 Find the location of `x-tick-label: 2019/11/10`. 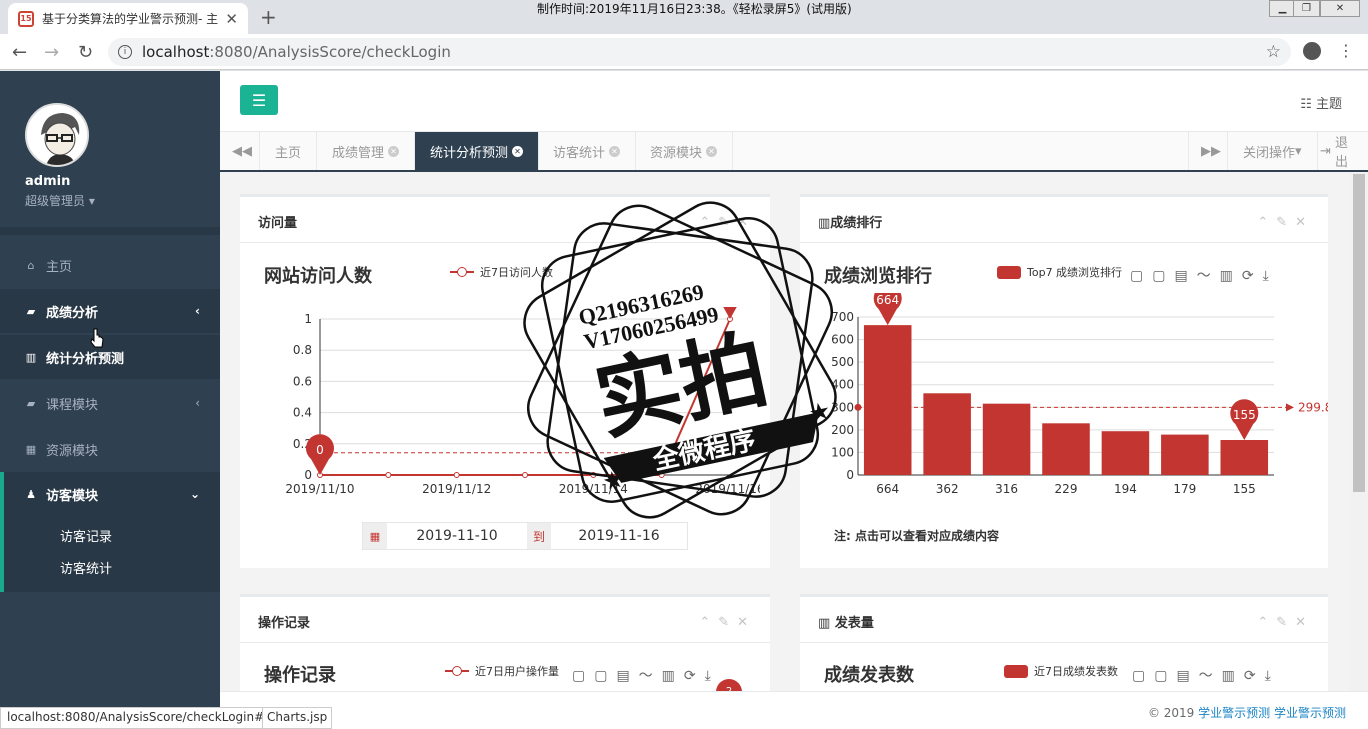

x-tick-label: 2019/11/10 is located at coordinates (319, 489).